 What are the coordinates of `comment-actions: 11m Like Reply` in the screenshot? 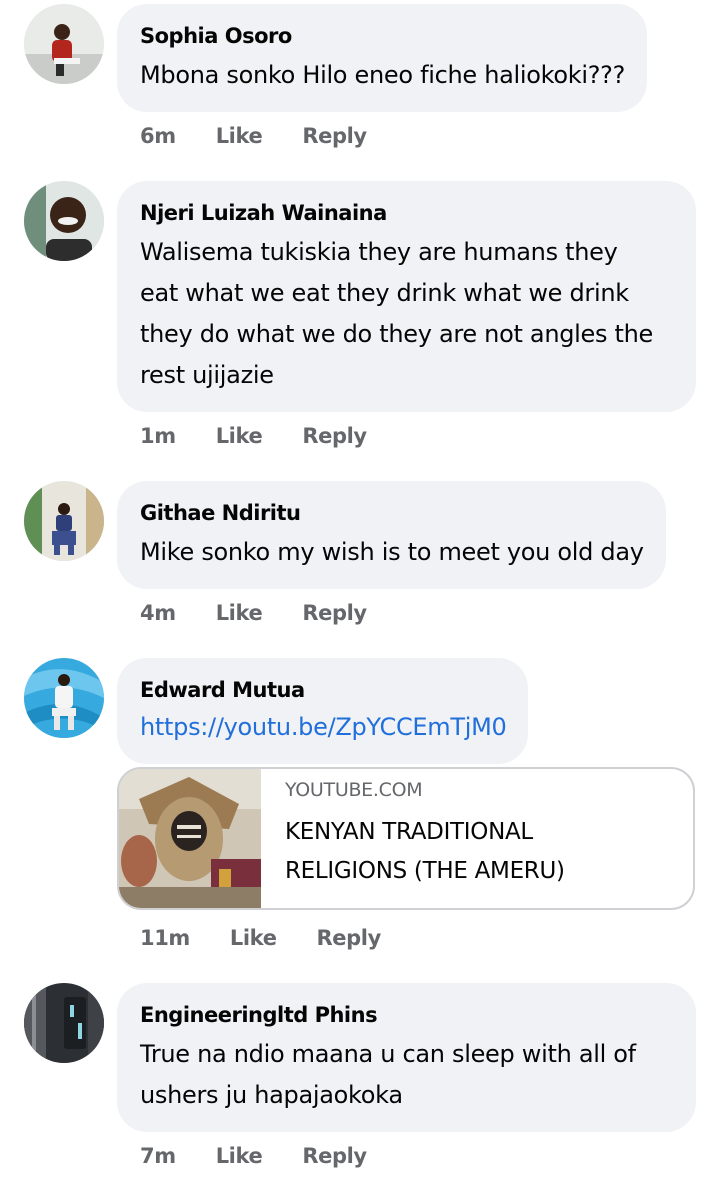 It's located at (260, 938).